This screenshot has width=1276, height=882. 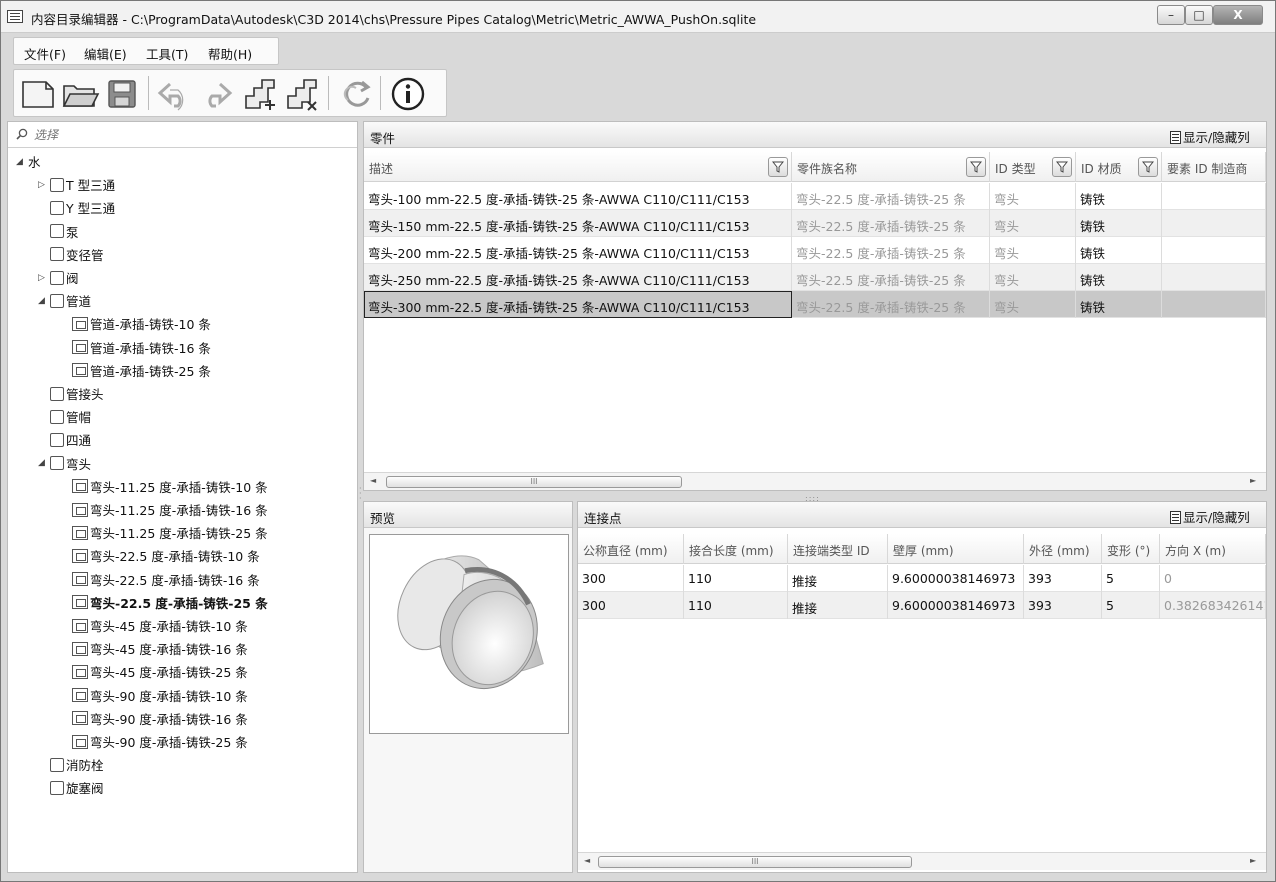 I want to click on vertical-splitter: · · ·, so click(x=360, y=495).